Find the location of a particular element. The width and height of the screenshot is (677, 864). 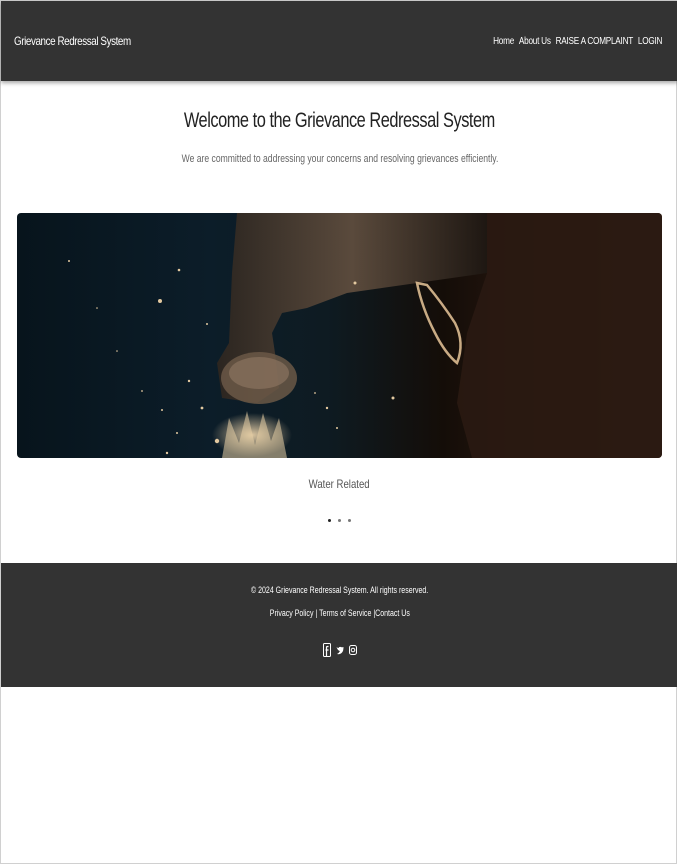

carousel-caption: Water Related is located at coordinates (339, 484).